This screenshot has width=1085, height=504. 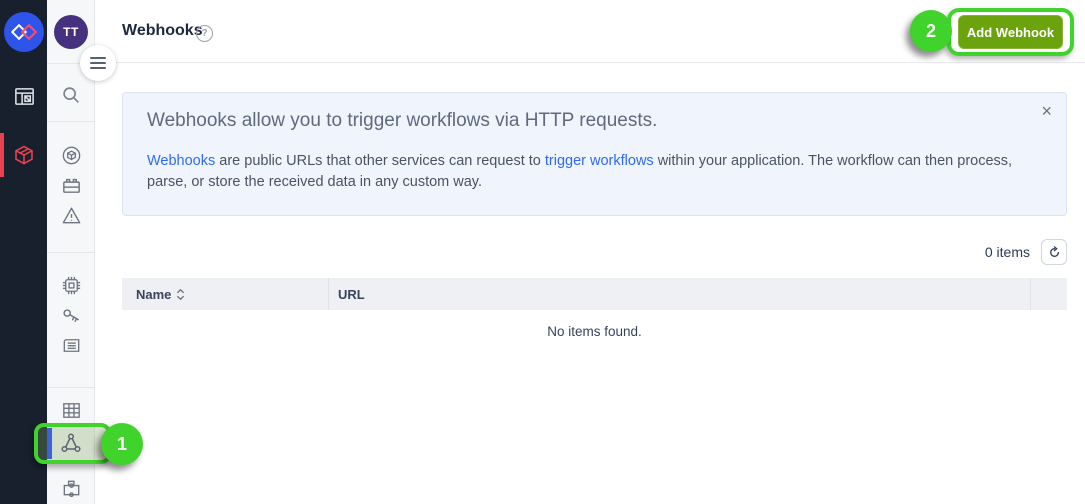 I want to click on column-header-url: URL, so click(x=351, y=294).